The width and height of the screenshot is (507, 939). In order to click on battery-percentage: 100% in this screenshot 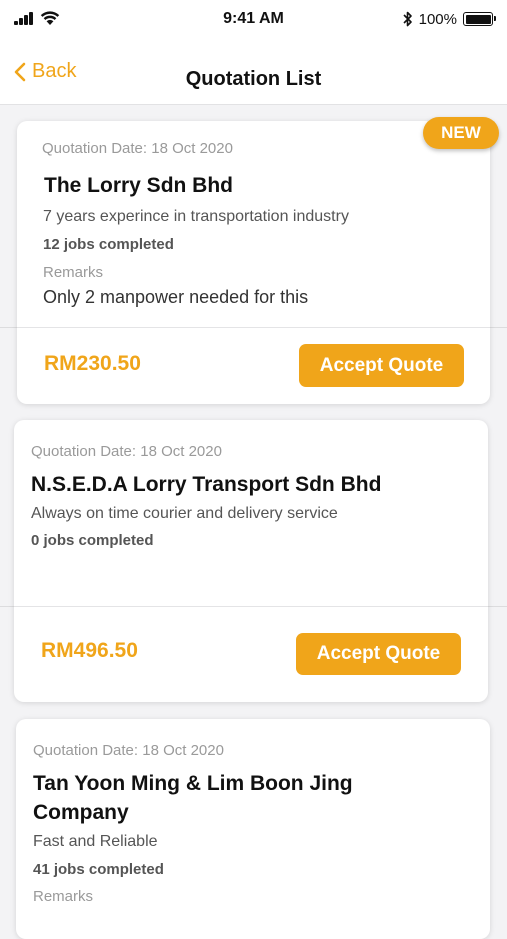, I will do `click(437, 19)`.